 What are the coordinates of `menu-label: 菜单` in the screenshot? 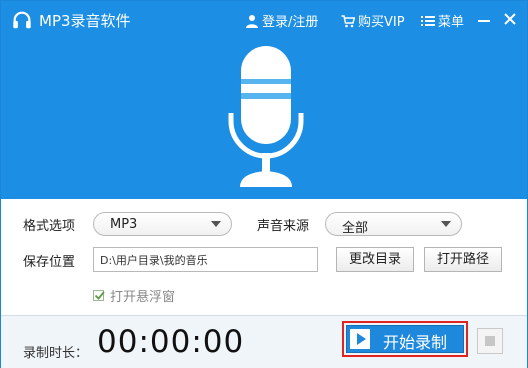 It's located at (451, 22).